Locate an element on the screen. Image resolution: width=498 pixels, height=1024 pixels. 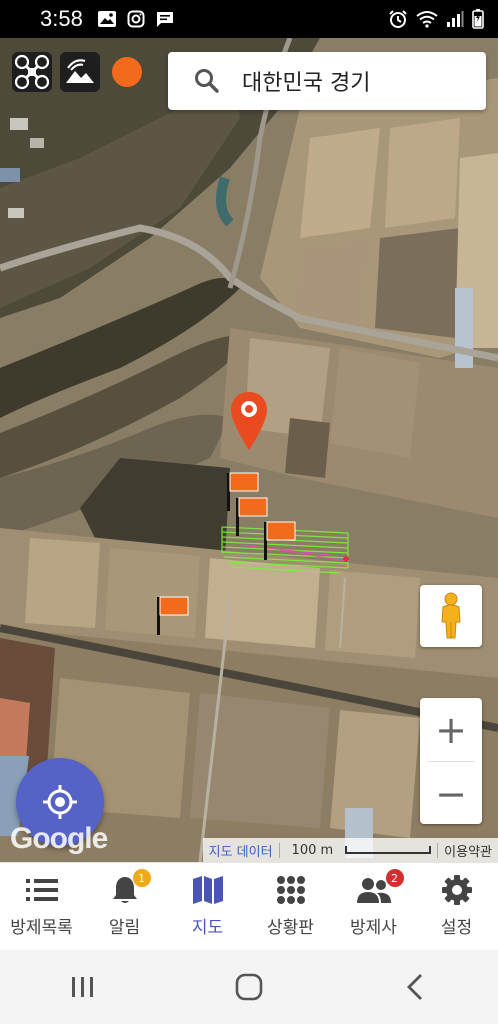
drone-icon is located at coordinates (32, 72).